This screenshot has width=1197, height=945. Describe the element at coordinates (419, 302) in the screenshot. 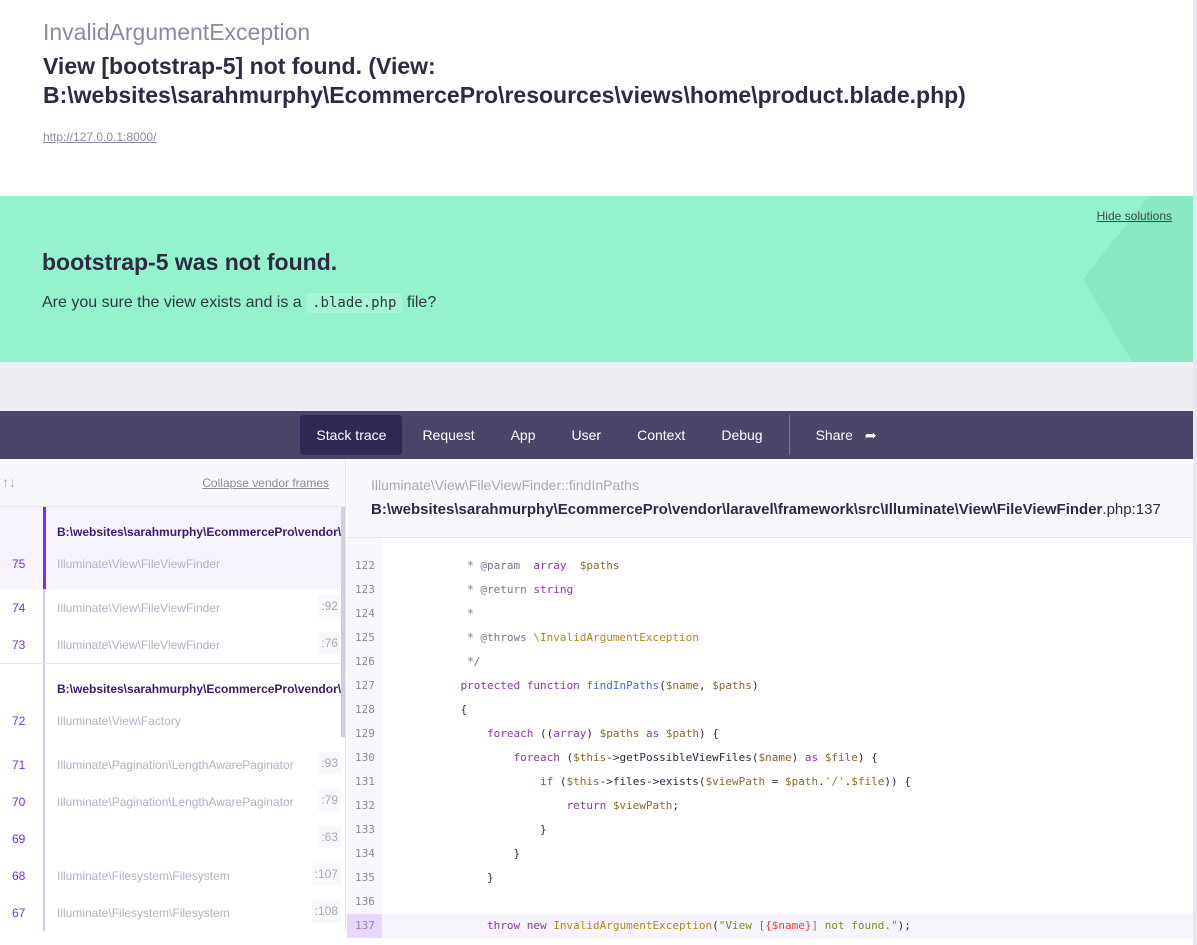

I see `solution-text-after: file?` at that location.